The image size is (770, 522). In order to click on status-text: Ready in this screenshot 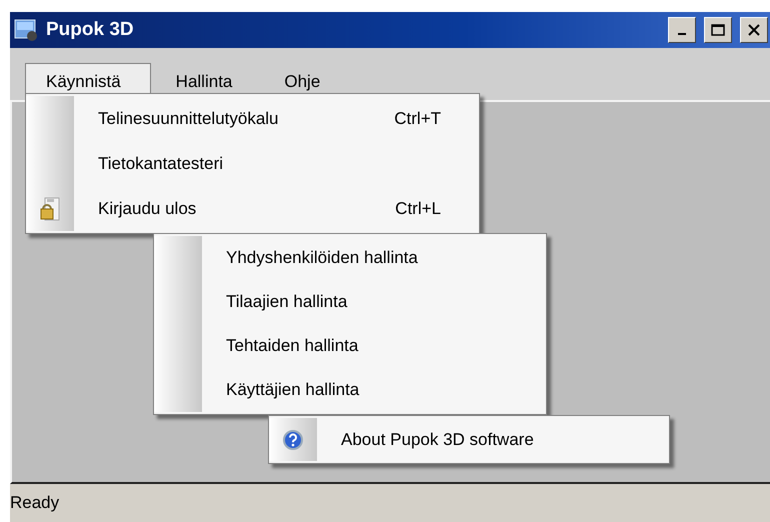, I will do `click(35, 503)`.